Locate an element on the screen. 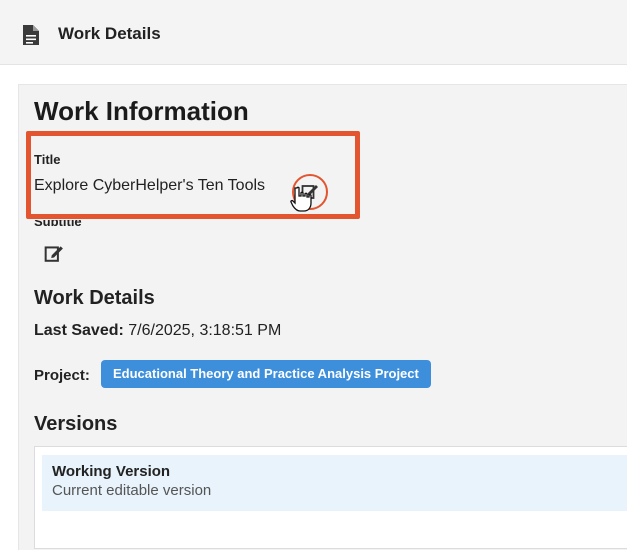 Image resolution: width=627 pixels, height=550 pixels. versions-heading: Versions is located at coordinates (76, 424).